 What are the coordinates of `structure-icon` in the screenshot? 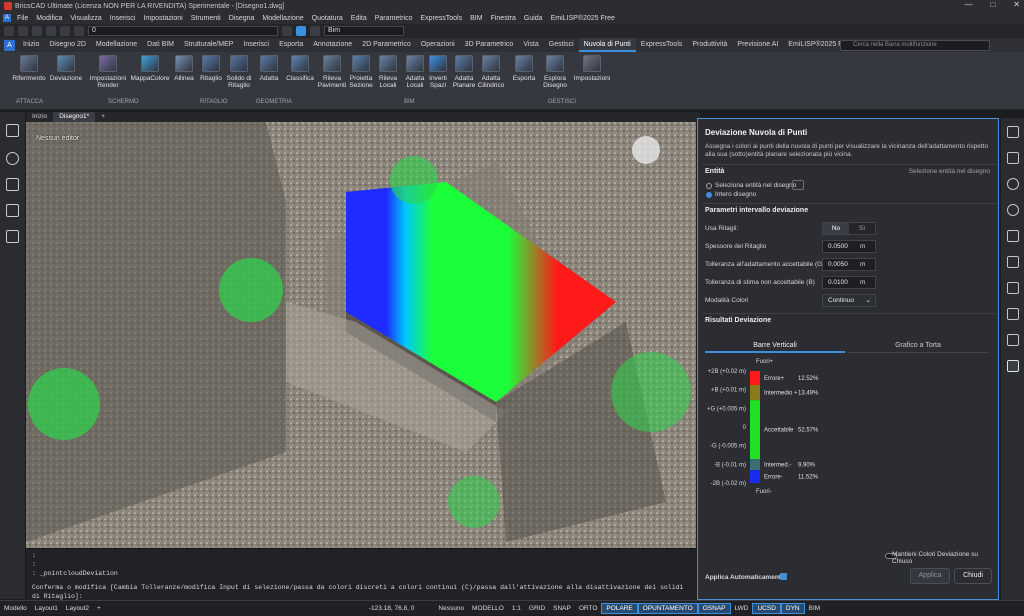 It's located at (12, 236).